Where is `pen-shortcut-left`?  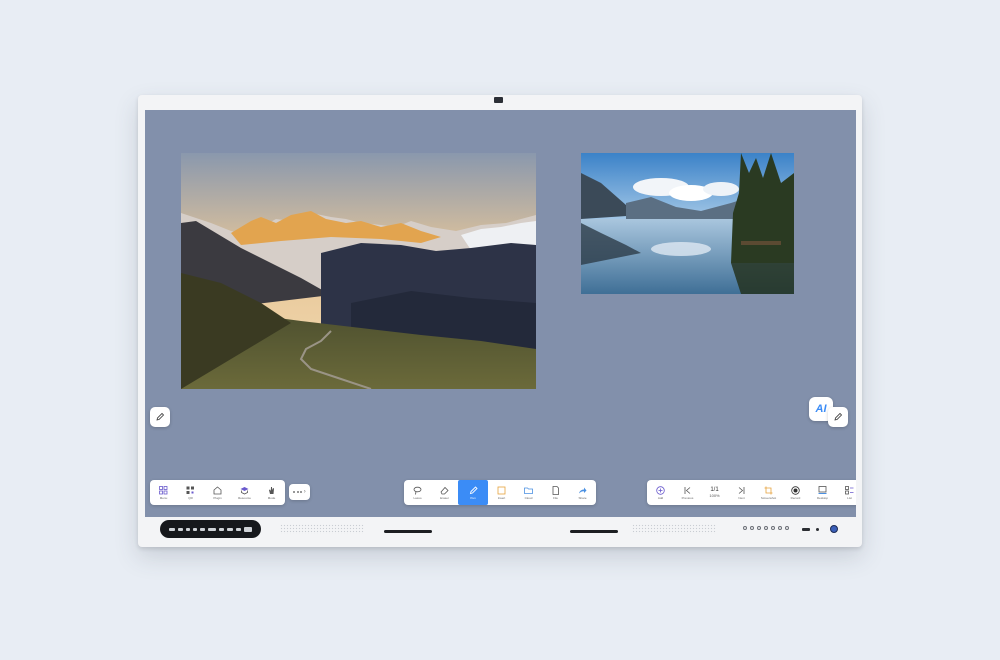 pen-shortcut-left is located at coordinates (160, 417).